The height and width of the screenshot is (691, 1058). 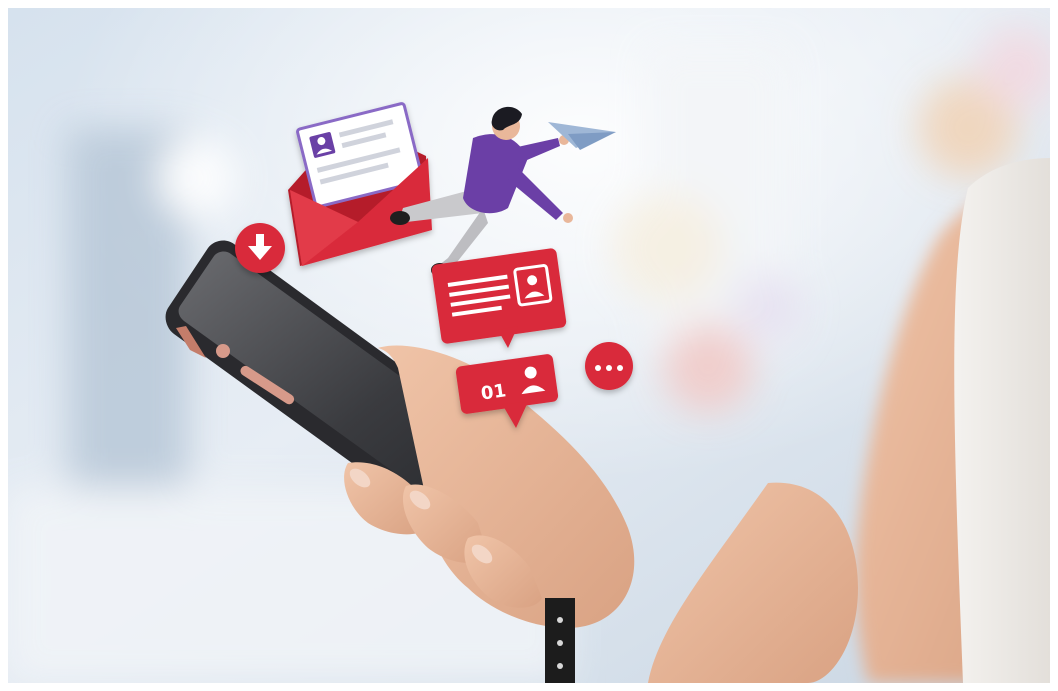 I want to click on more-icon, so click(x=609, y=366).